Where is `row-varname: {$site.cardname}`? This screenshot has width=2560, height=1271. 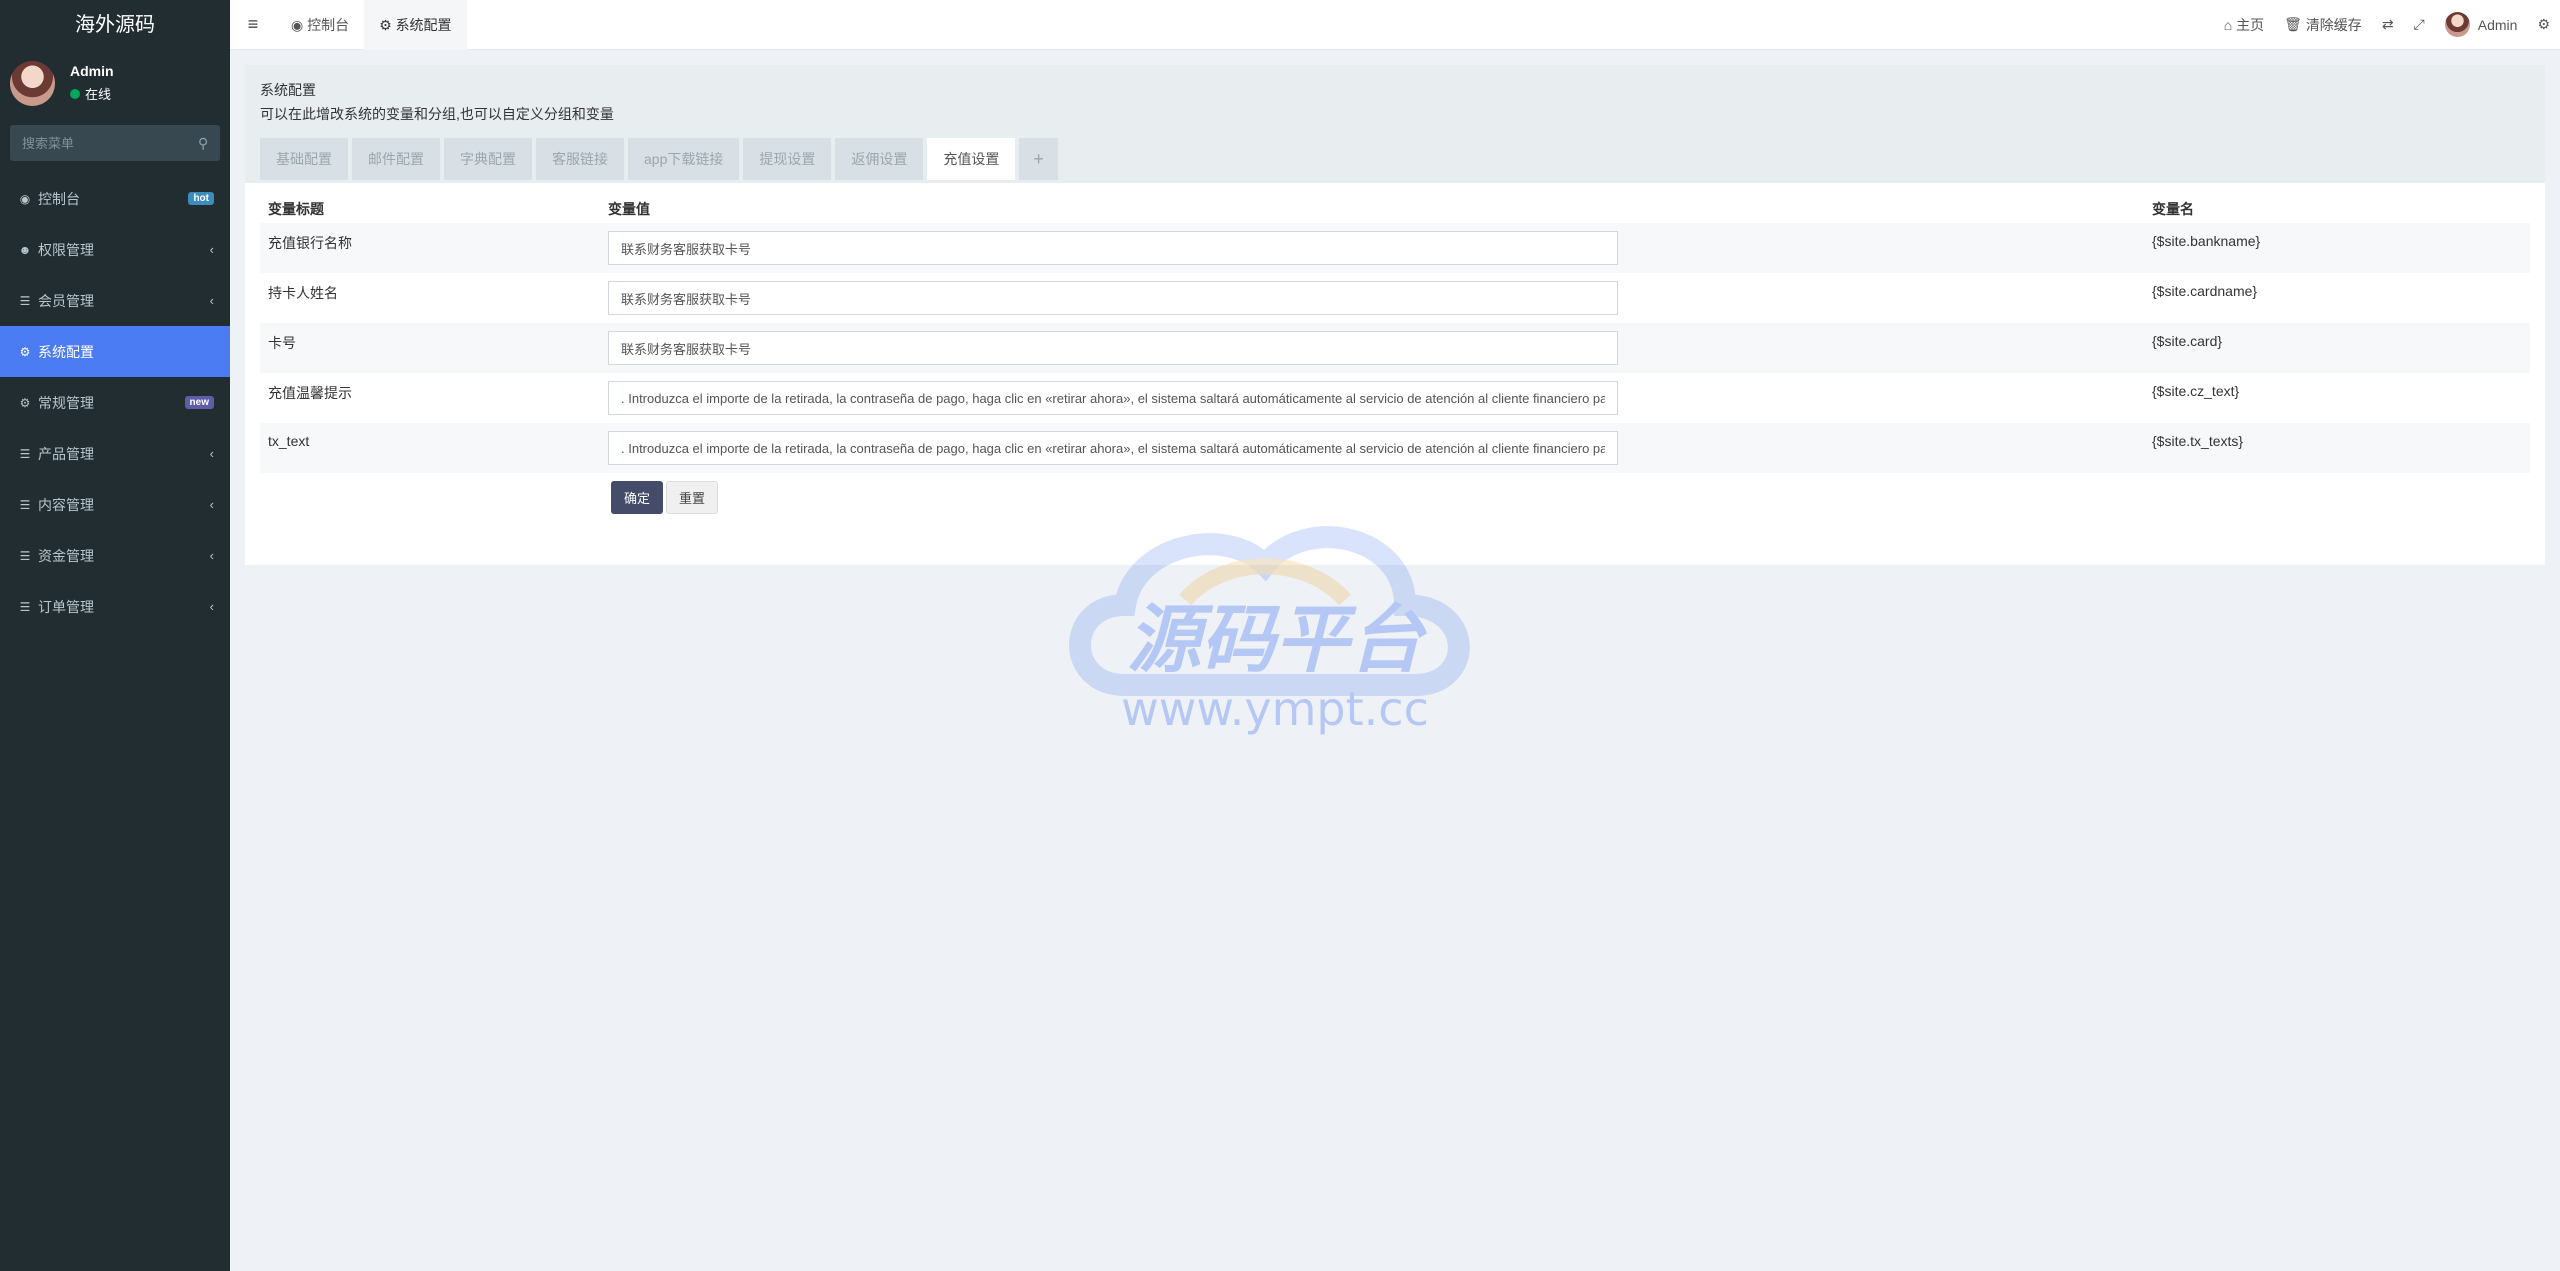 row-varname: {$site.cardname} is located at coordinates (2205, 291).